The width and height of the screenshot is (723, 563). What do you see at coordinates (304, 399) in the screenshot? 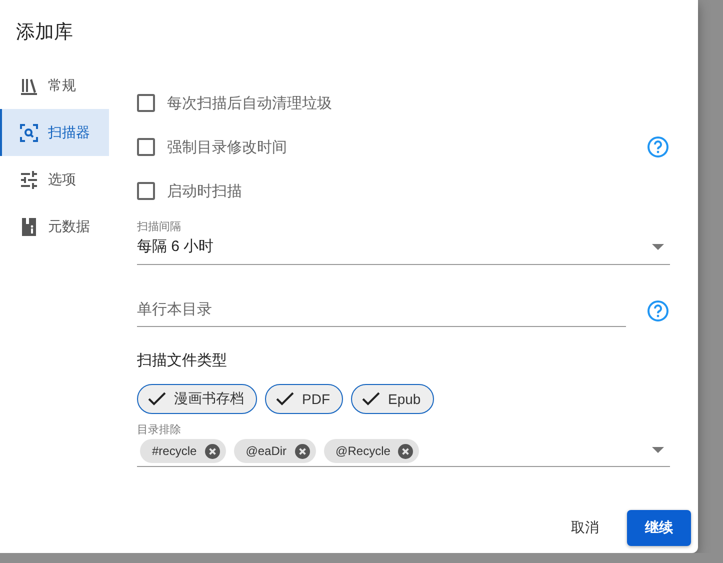
I see `filter-chip: PDF` at bounding box center [304, 399].